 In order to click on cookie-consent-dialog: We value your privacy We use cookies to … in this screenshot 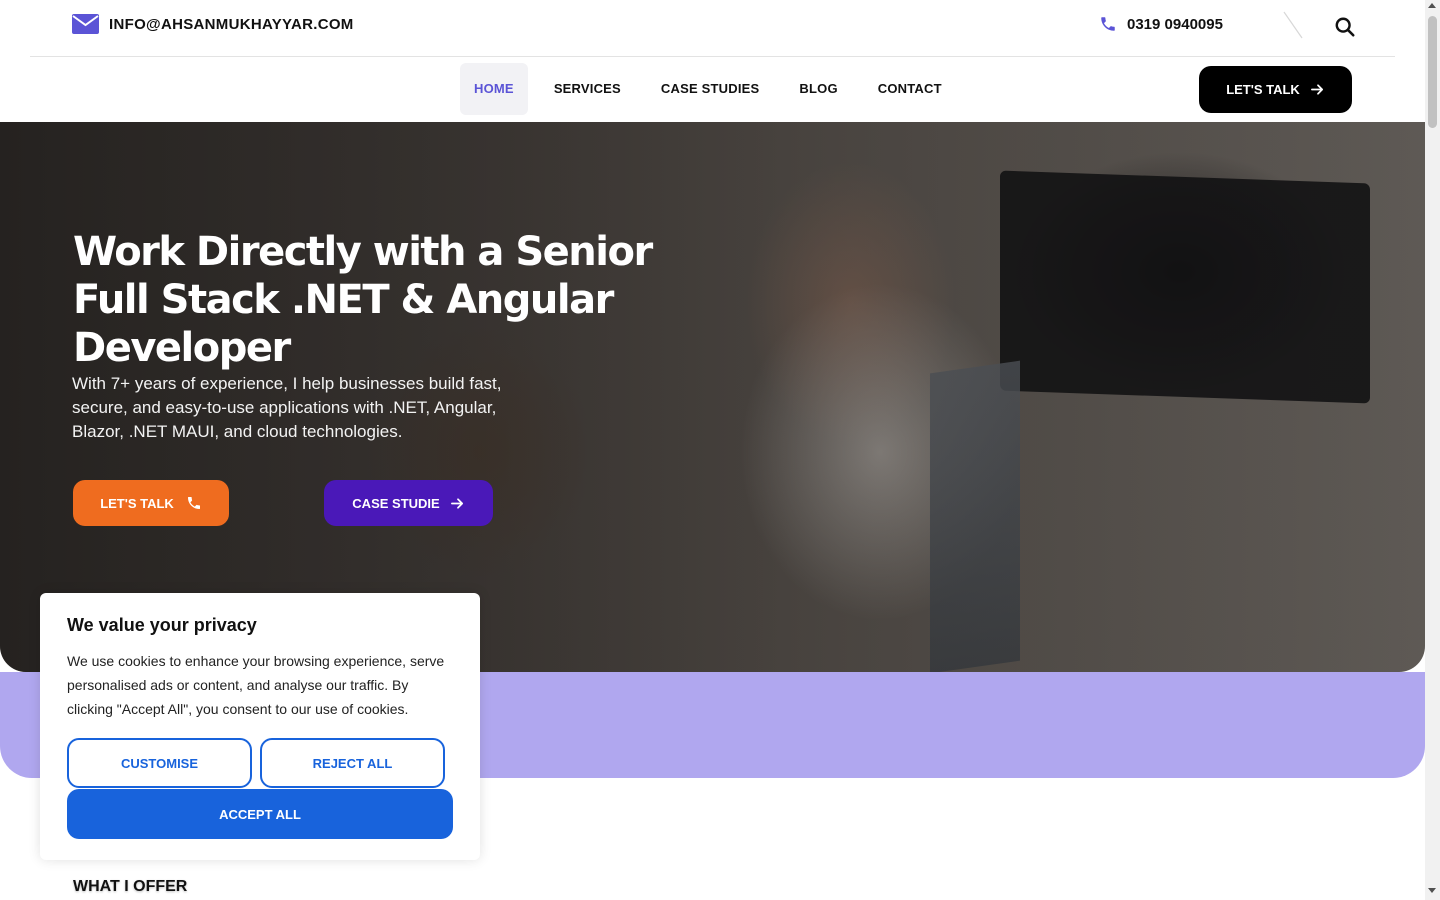, I will do `click(260, 726)`.